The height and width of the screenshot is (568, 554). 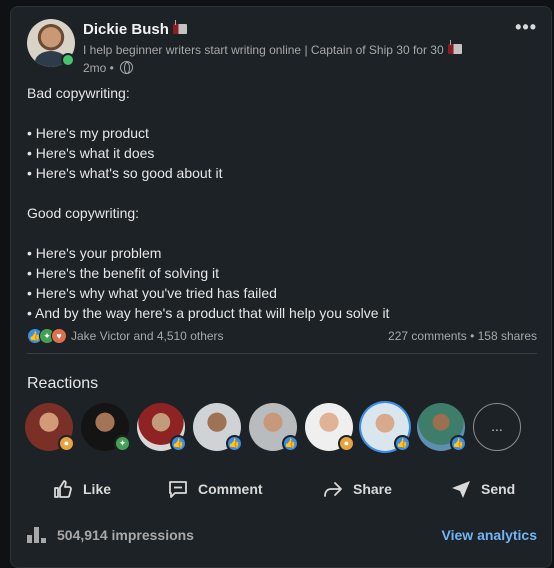 What do you see at coordinates (230, 489) in the screenshot?
I see `comment-label: Comment` at bounding box center [230, 489].